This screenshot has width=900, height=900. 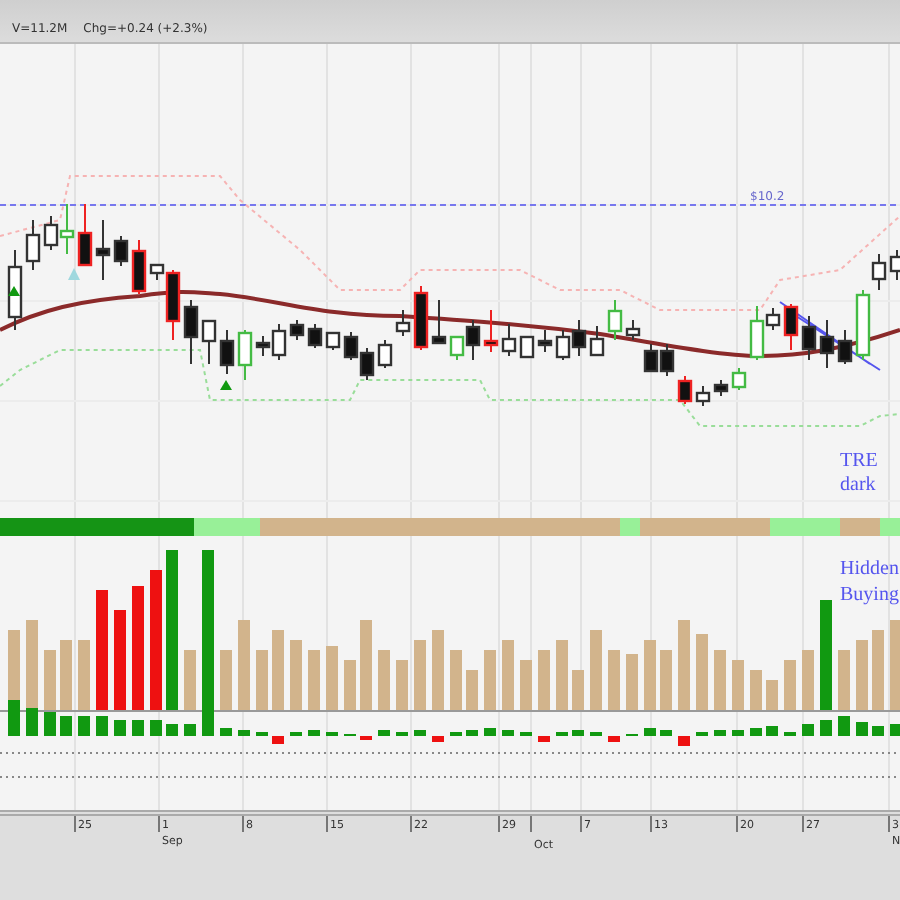 What do you see at coordinates (869, 595) in the screenshot?
I see `chart-note: Buying` at bounding box center [869, 595].